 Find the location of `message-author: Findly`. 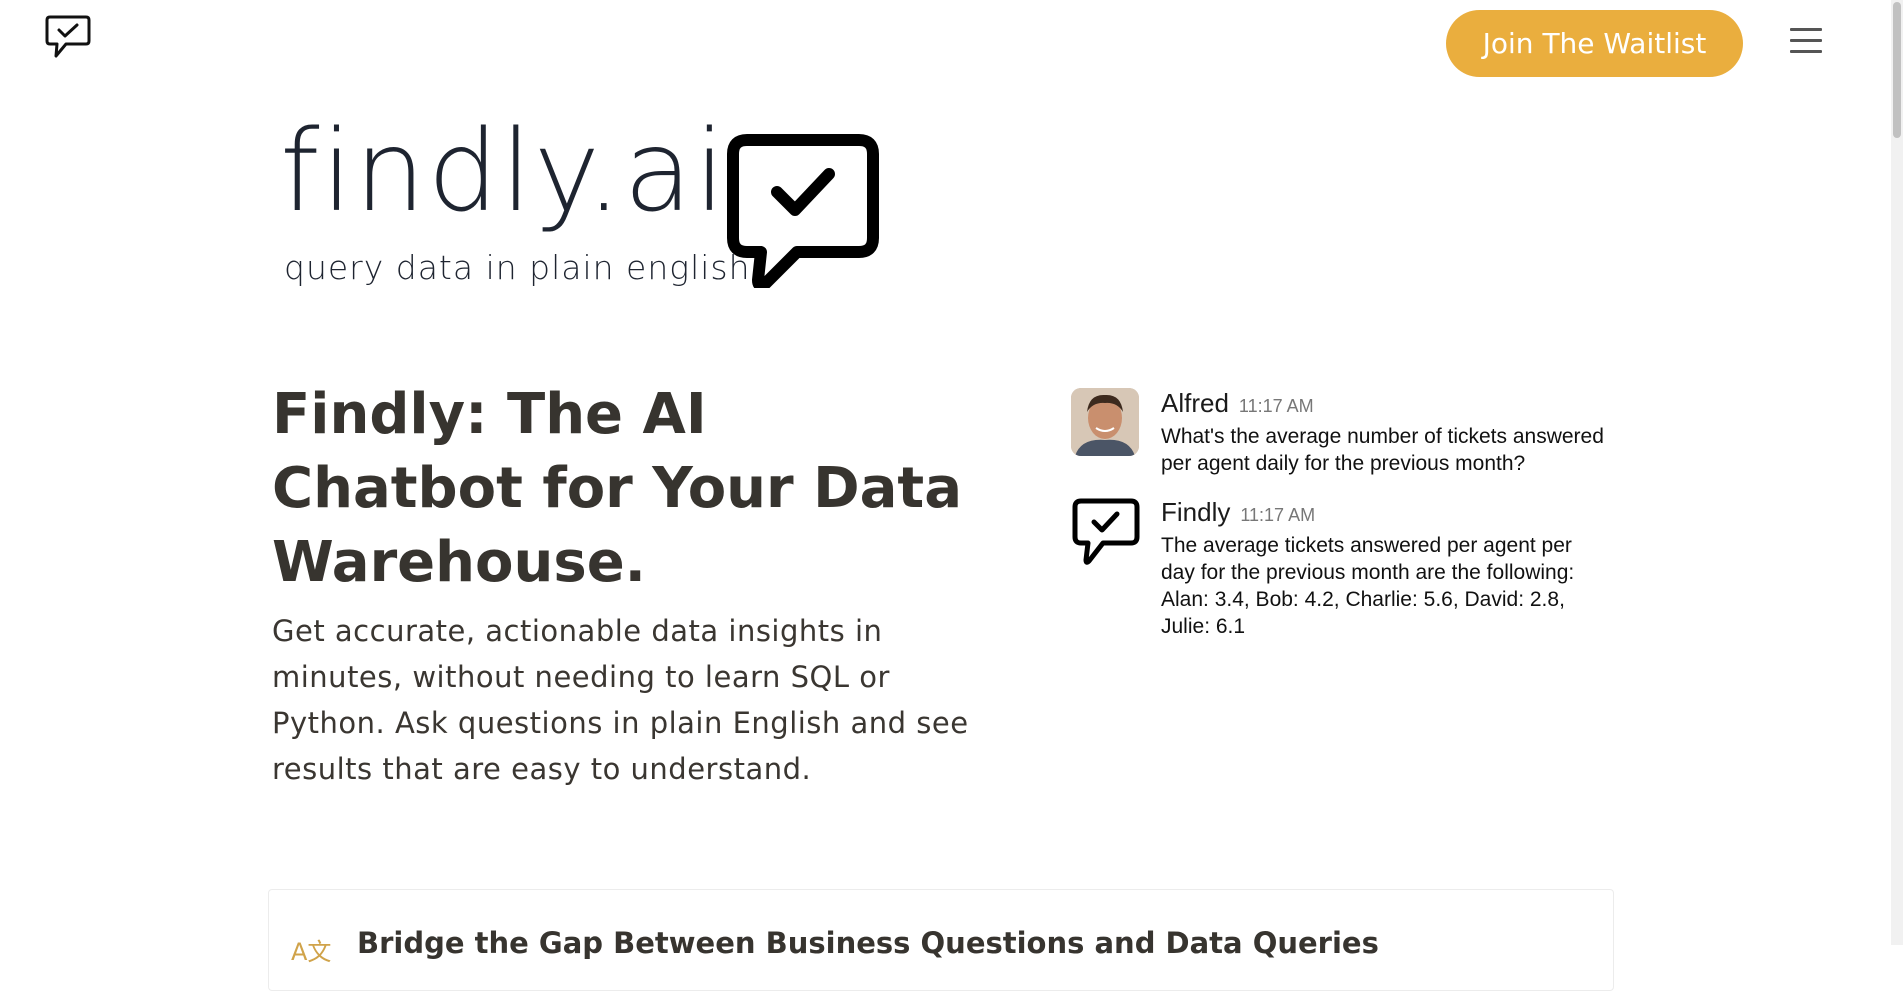

message-author: Findly is located at coordinates (1196, 512).